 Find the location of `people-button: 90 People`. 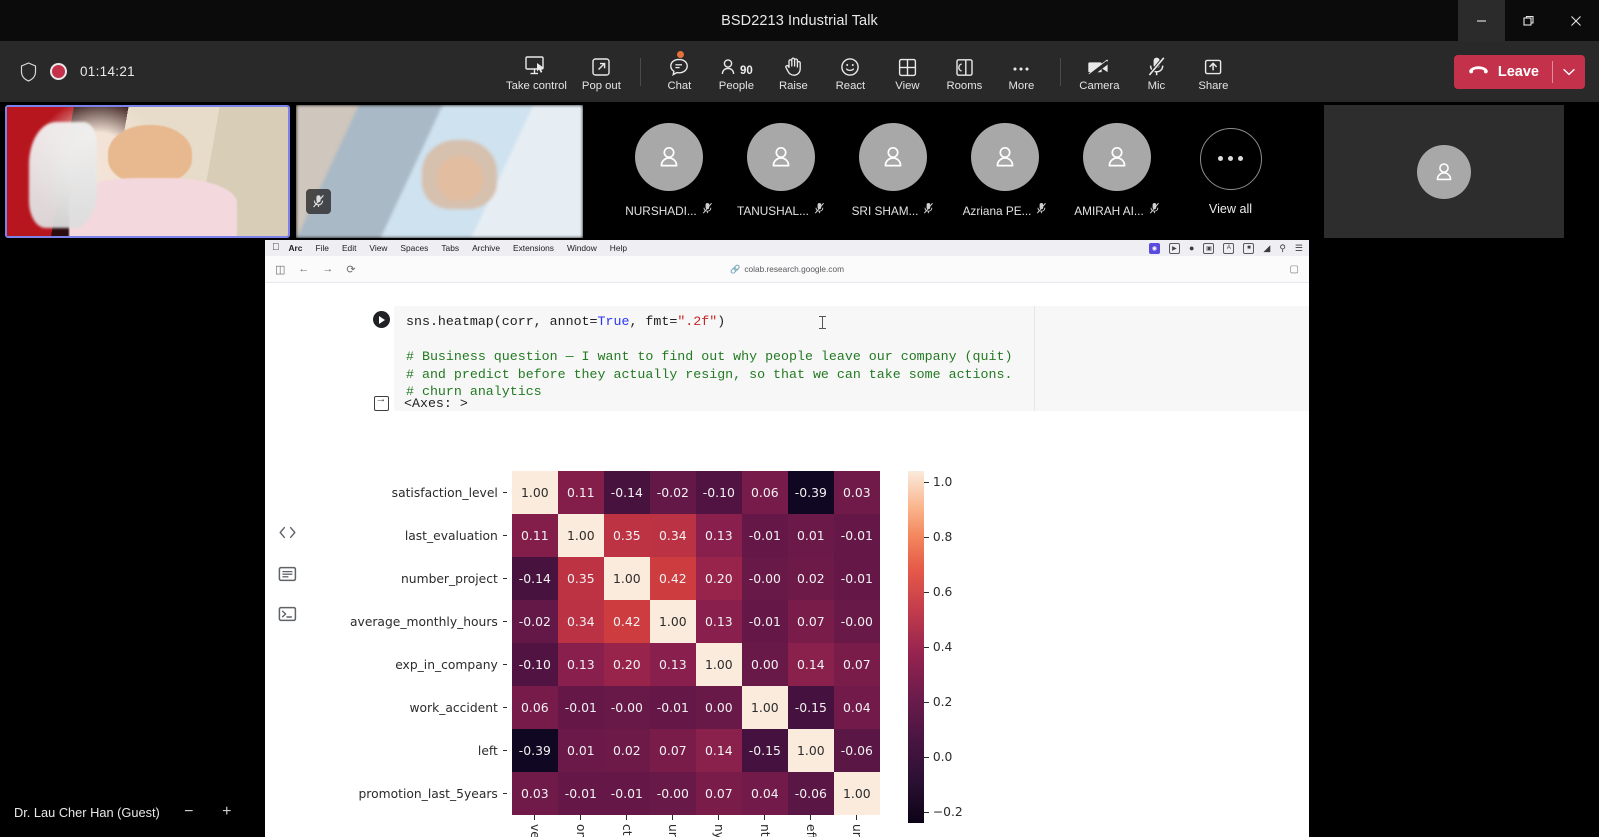

people-button: 90 People is located at coordinates (736, 71).